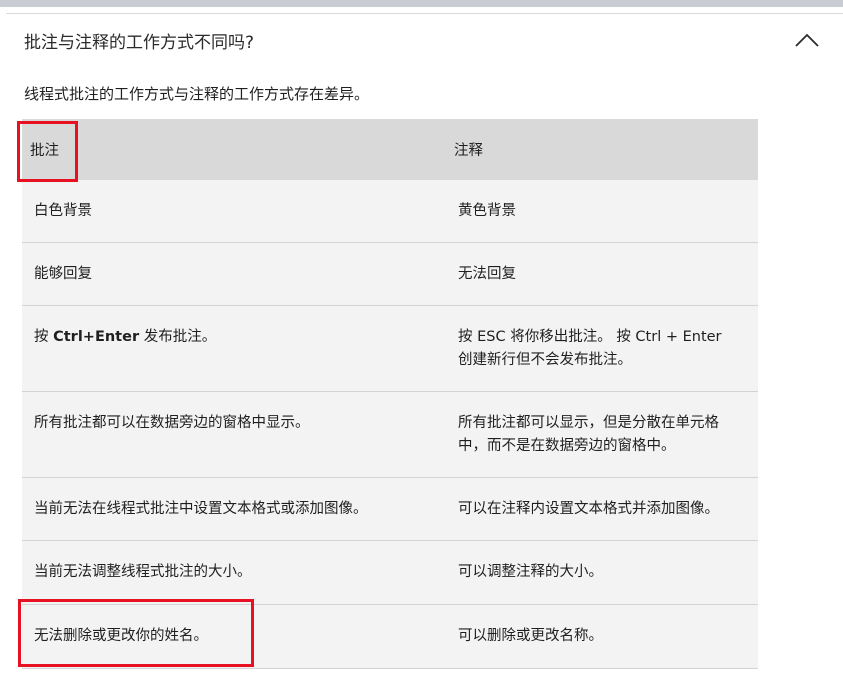  Describe the element at coordinates (96, 337) in the screenshot. I see `keyboard-shortcut: Ctrl+Enter` at that location.